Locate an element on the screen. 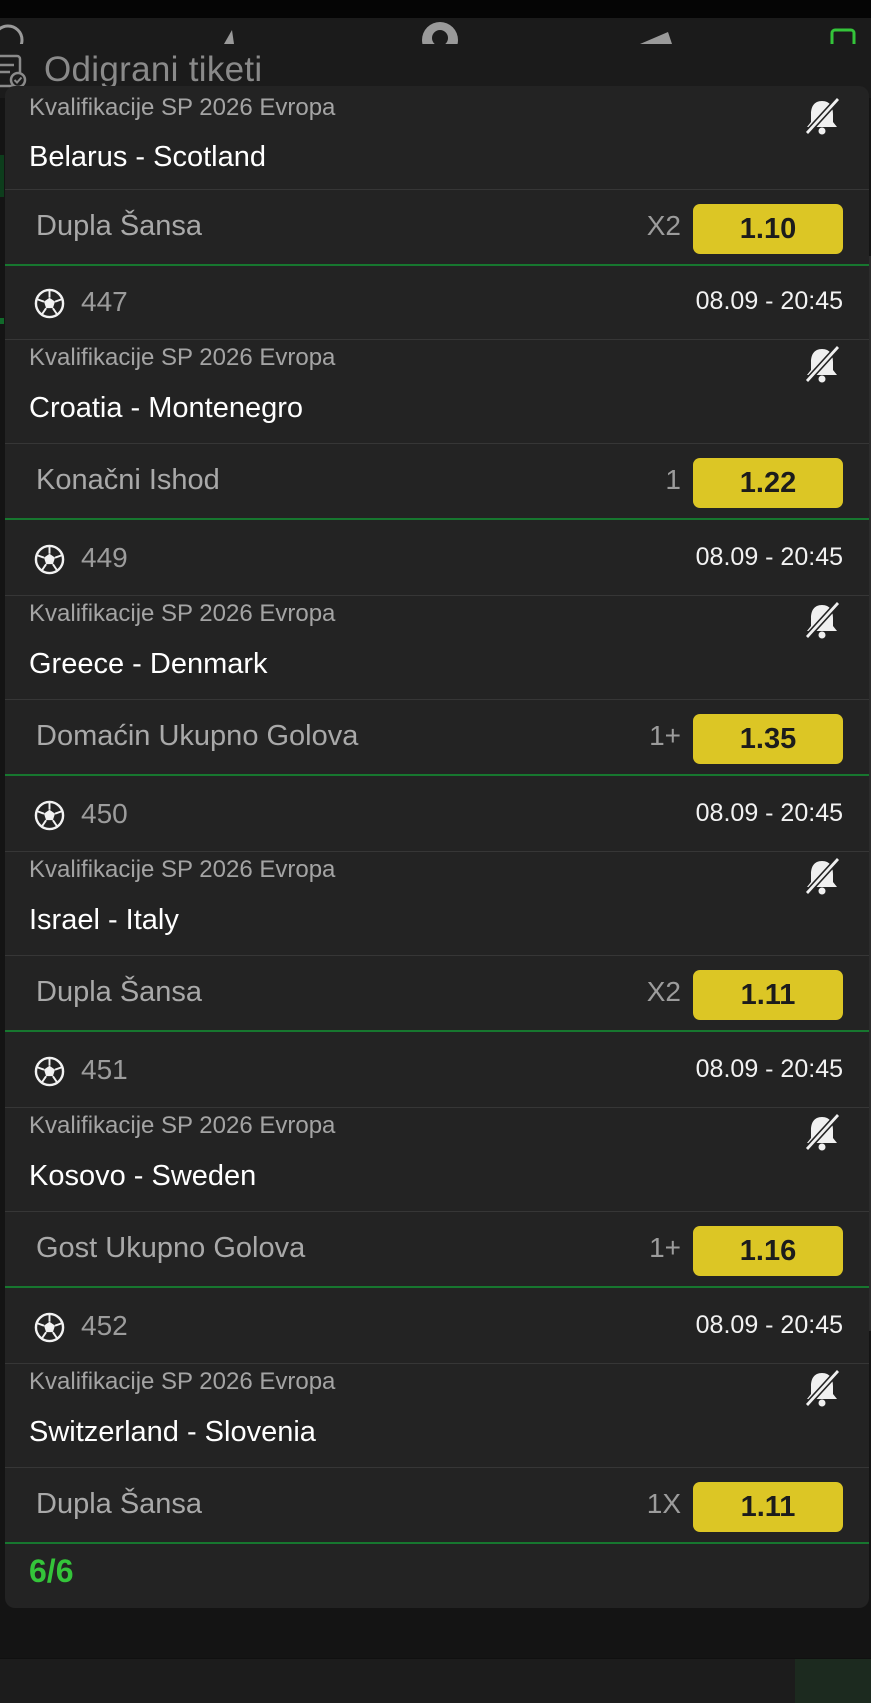 The image size is (871, 1703). bottom-navigation is located at coordinates (435, 1681).